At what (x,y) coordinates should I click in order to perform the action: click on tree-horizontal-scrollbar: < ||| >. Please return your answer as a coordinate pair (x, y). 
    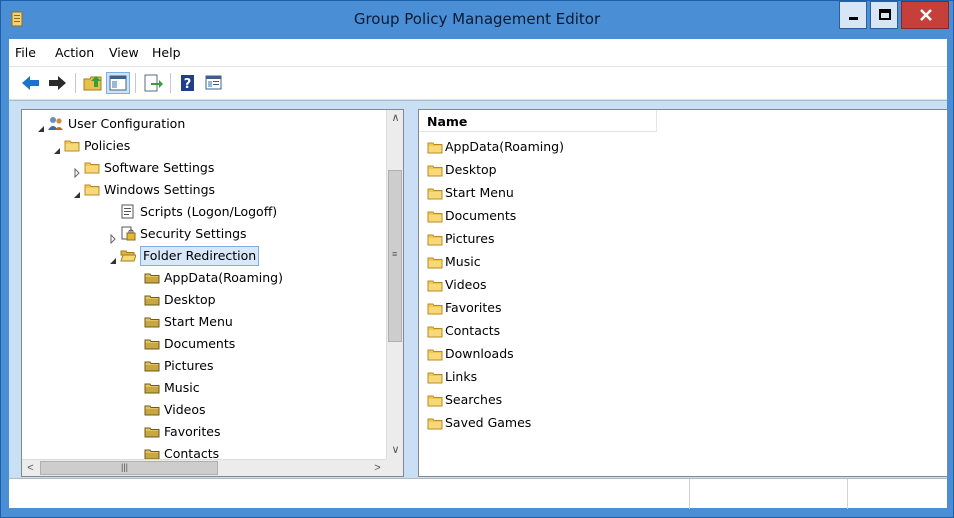
    Looking at the image, I should click on (204, 467).